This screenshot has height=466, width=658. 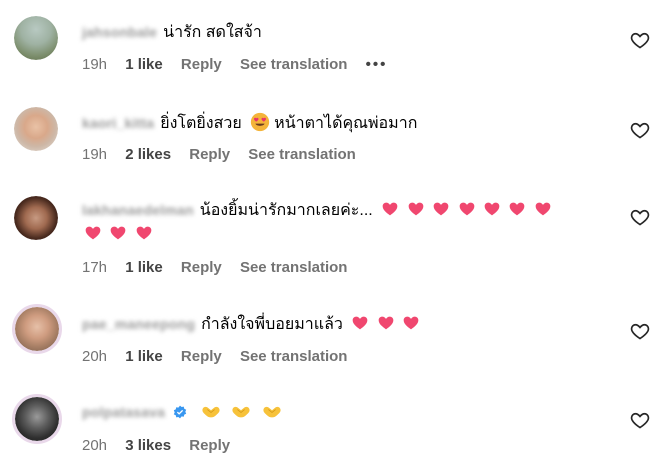 What do you see at coordinates (272, 324) in the screenshot?
I see `comment-text: กำลังใจพี่บอยมาแล้ว` at bounding box center [272, 324].